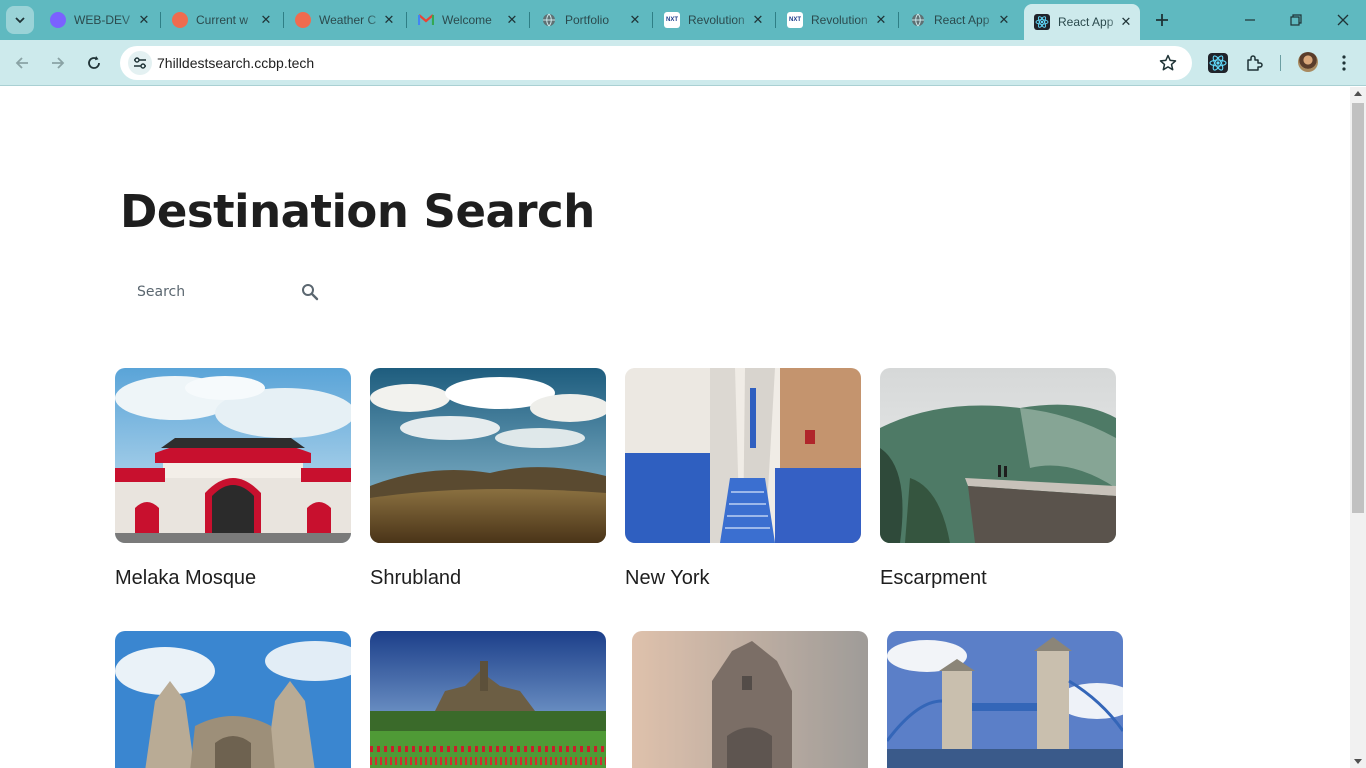 The image size is (1366, 768). I want to click on globe-icon, so click(549, 20).